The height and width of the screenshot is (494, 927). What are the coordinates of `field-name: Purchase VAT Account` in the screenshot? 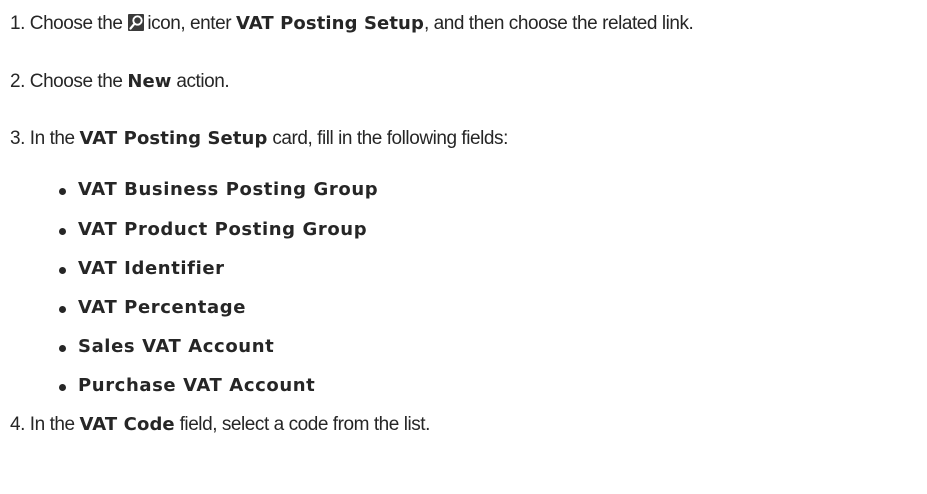 It's located at (197, 385).